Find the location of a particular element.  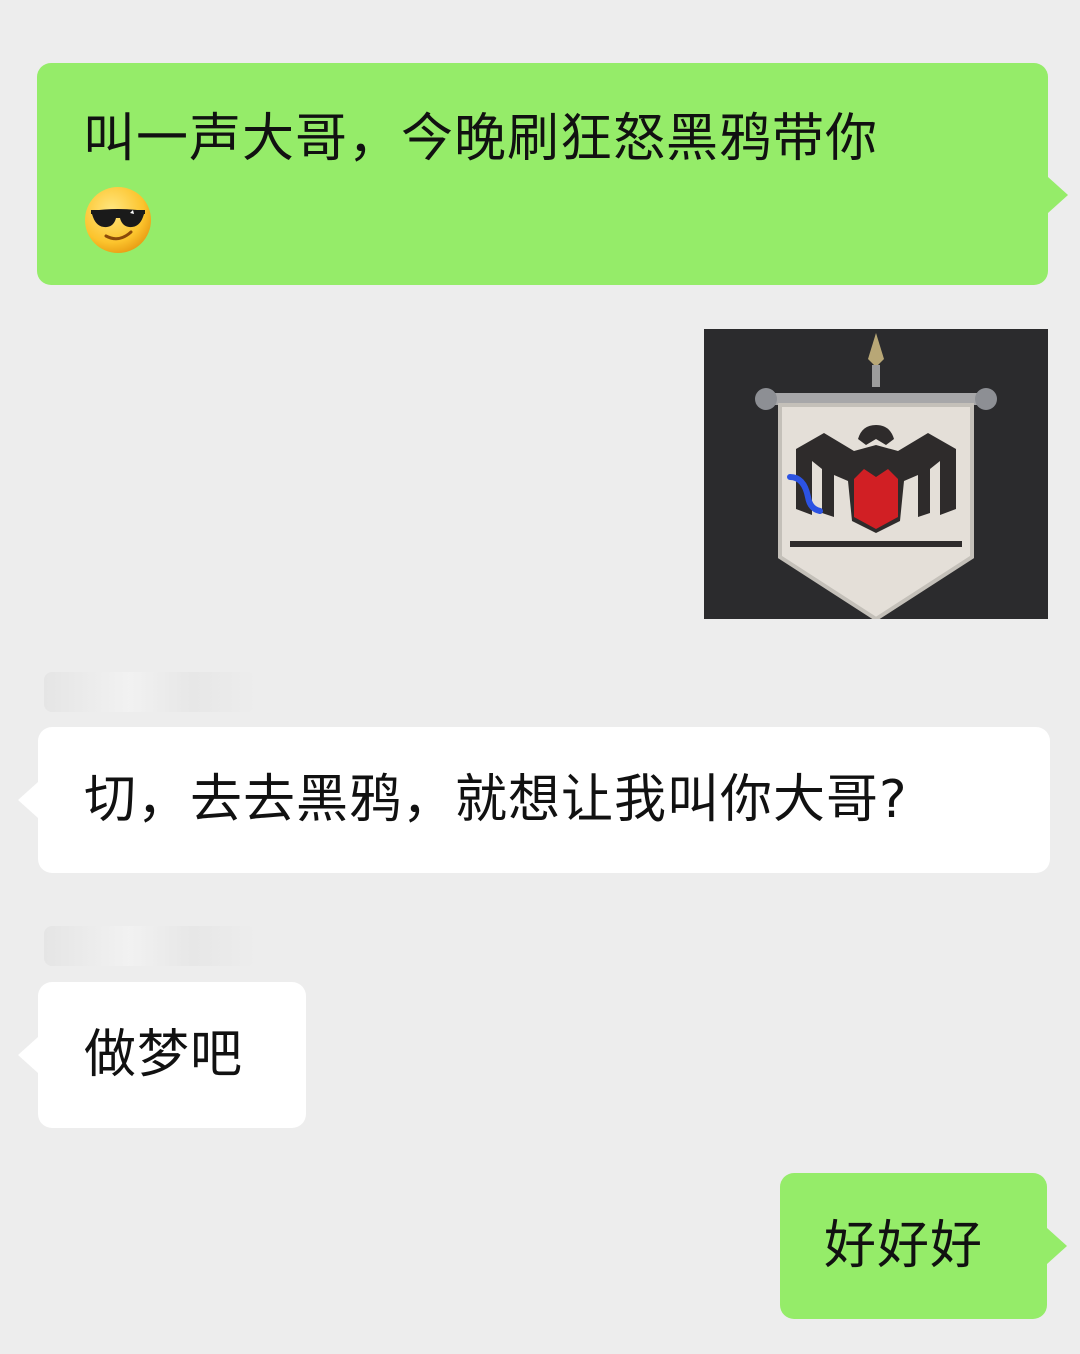

message-bubble-incoming: 切，去去黑鸦，就想让我叫你大哥? is located at coordinates (534, 800).